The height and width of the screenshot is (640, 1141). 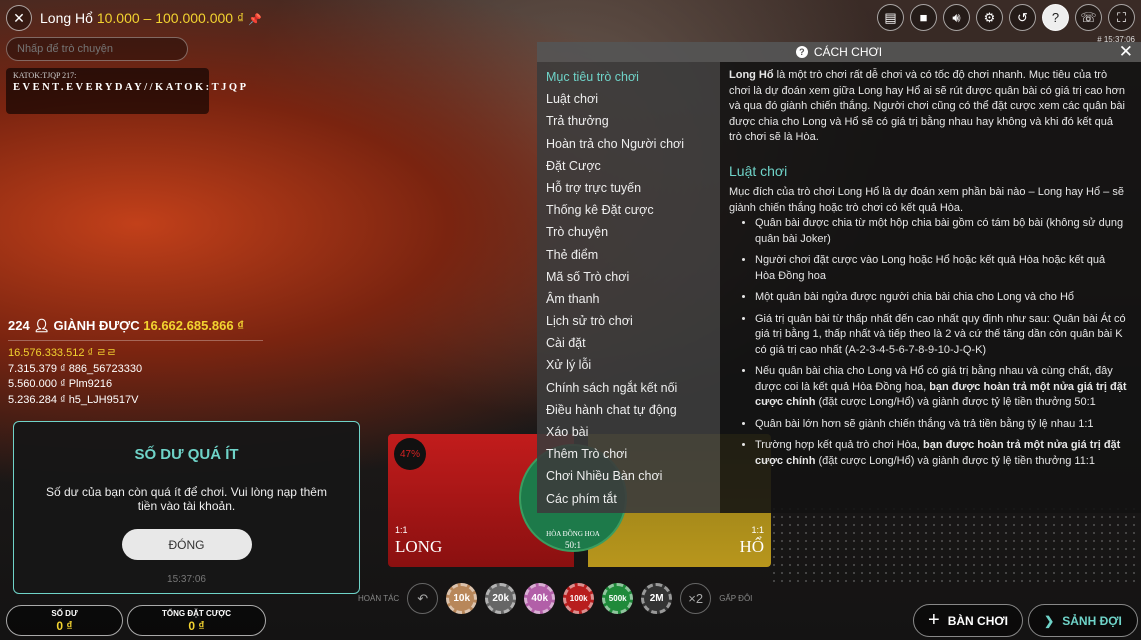 I want to click on help-menu-item: Chơi Nhiều Bàn chơi, so click(x=633, y=476).